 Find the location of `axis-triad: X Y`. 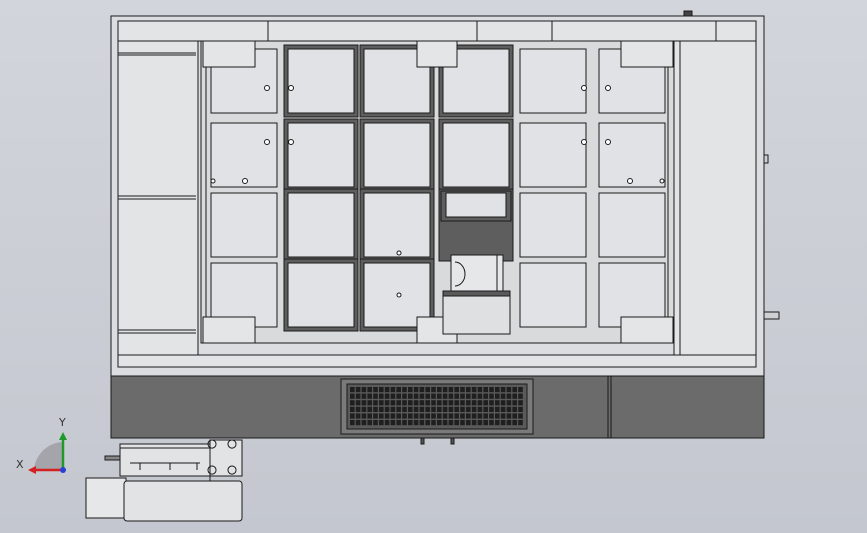

axis-triad: X Y is located at coordinates (41, 445).